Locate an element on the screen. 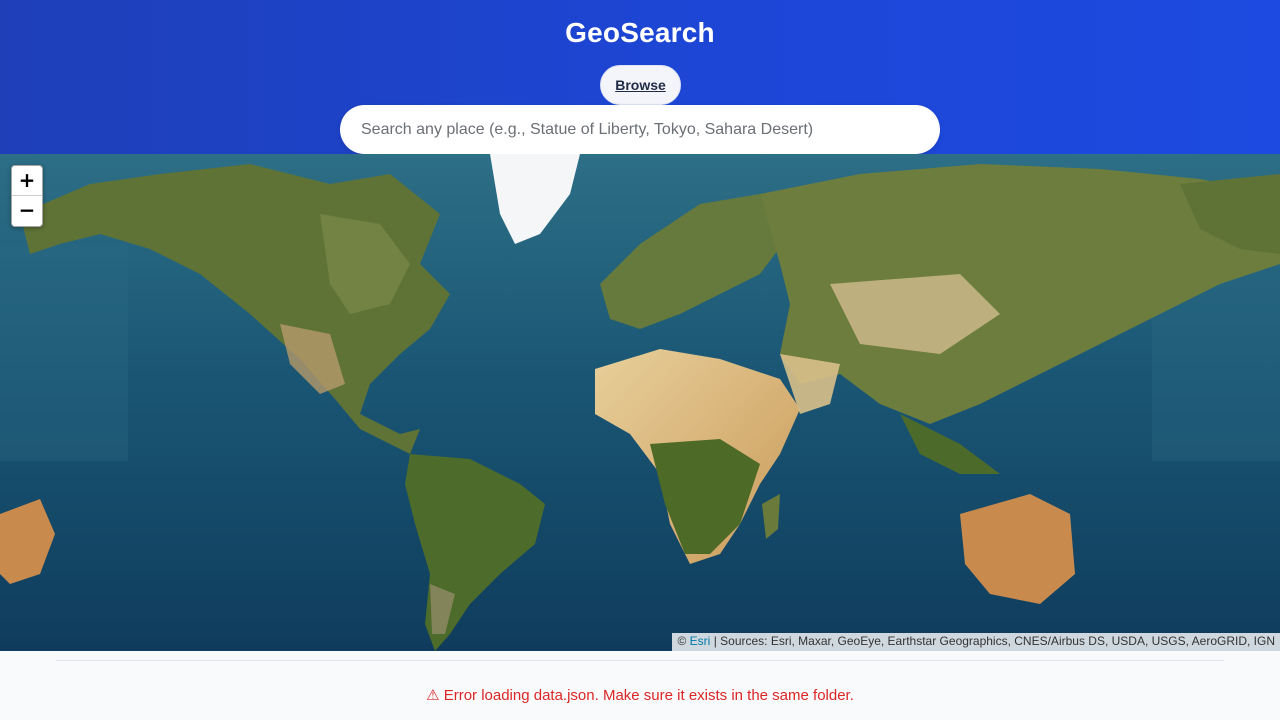 Image resolution: width=1280 pixels, height=720 pixels. app-title: GeoSearch is located at coordinates (640, 32).